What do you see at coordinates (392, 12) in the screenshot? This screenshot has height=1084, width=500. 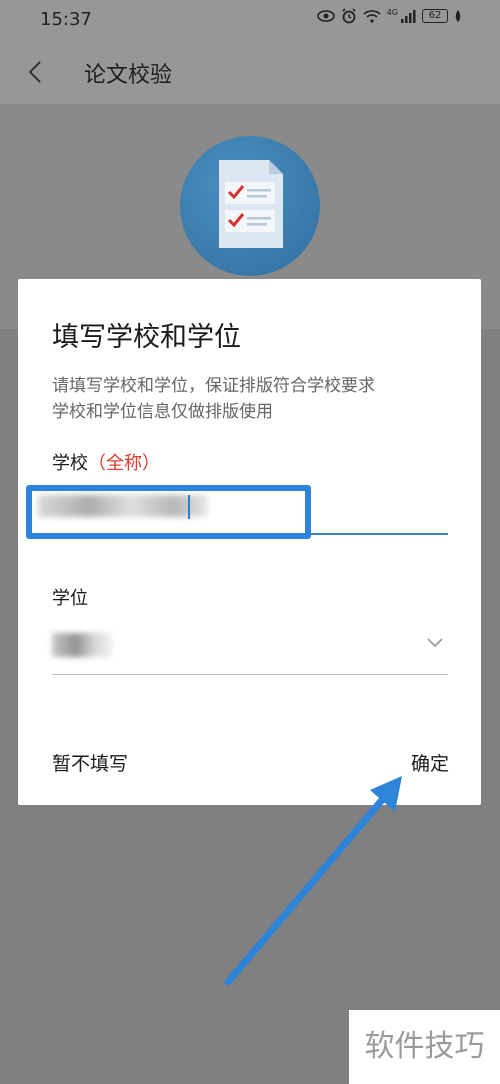 I see `network-label: 4G` at bounding box center [392, 12].